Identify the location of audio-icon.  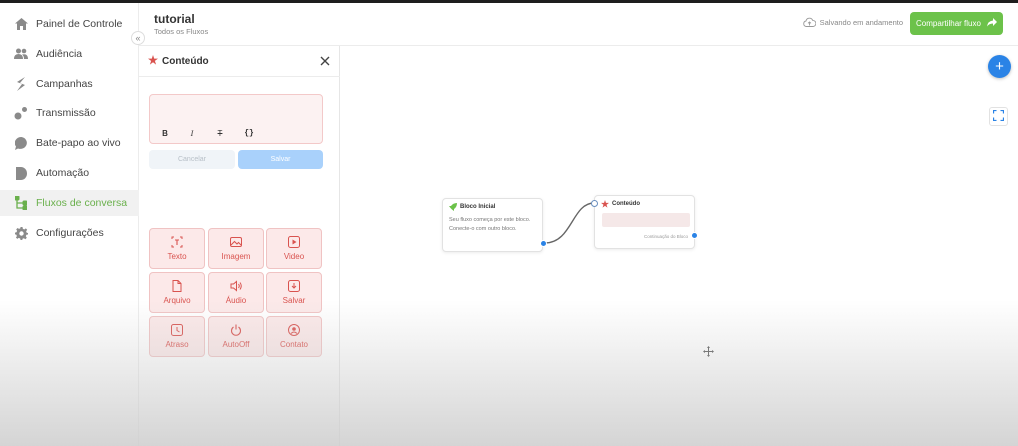
(236, 286).